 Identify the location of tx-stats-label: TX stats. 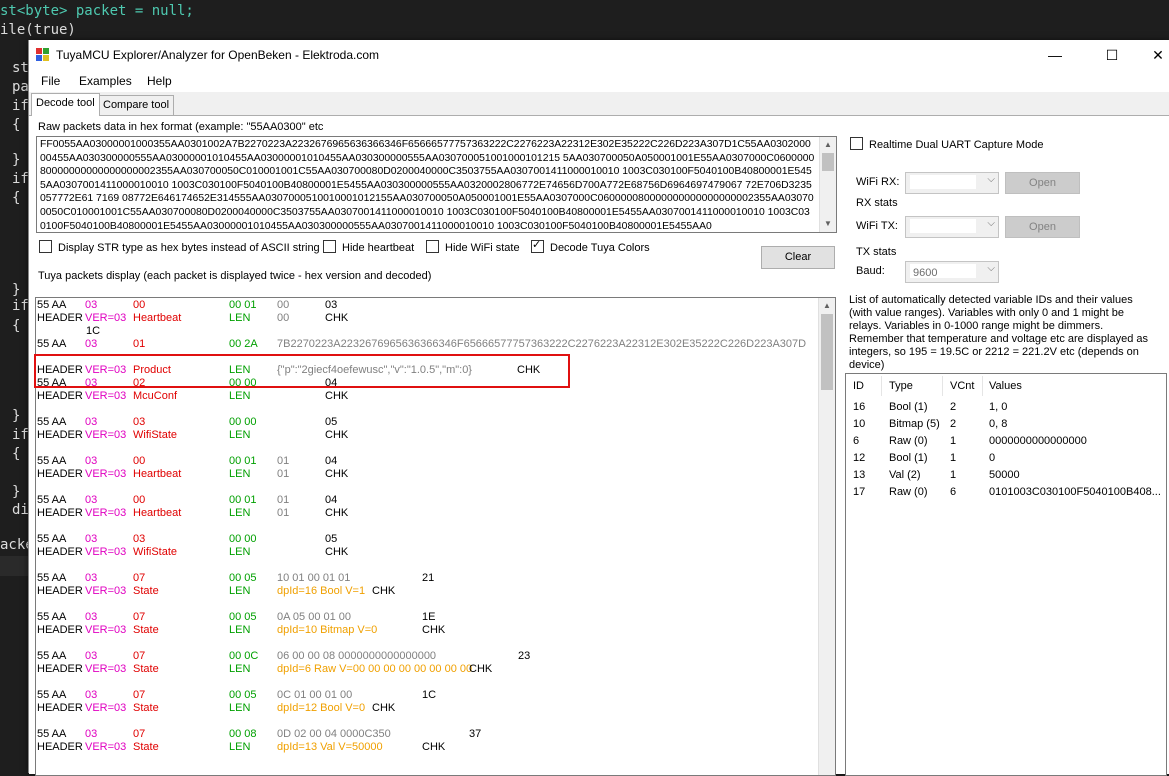
(876, 252).